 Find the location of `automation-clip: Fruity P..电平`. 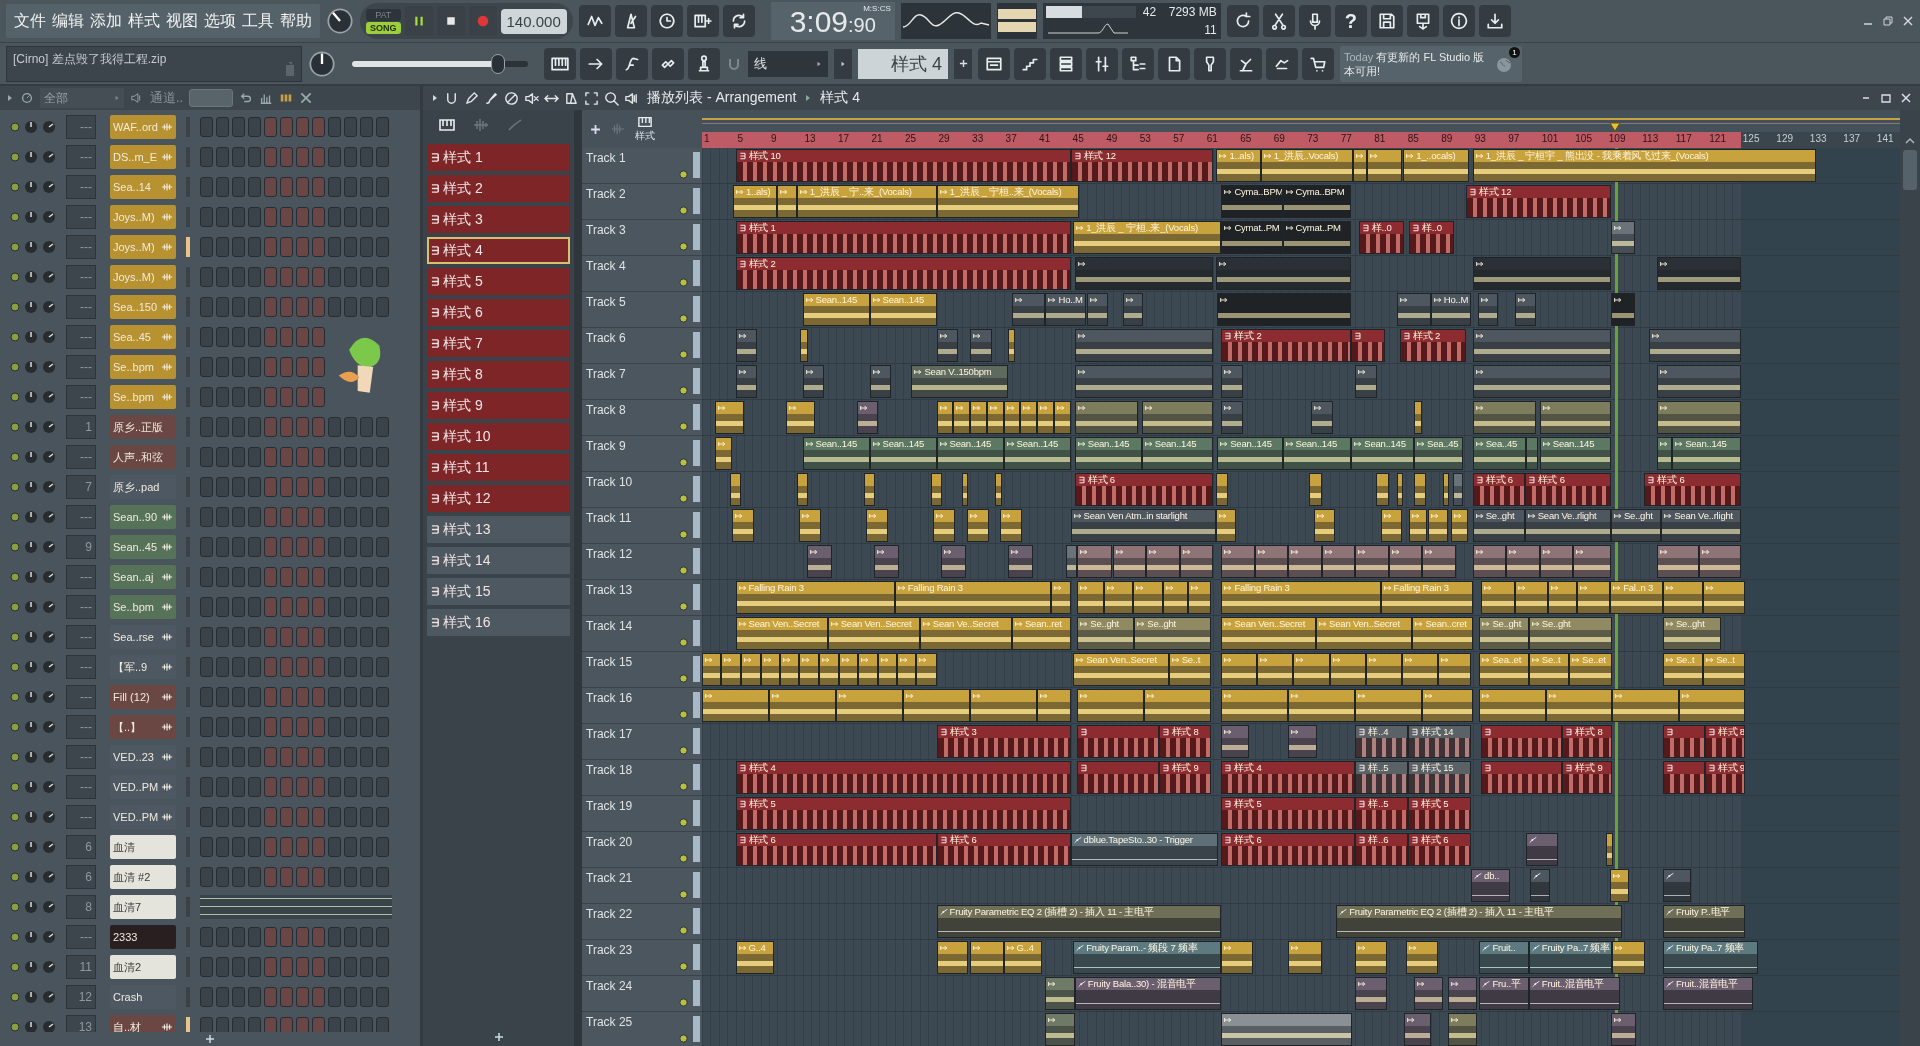

automation-clip: Fruity P..电平 is located at coordinates (1703, 921).